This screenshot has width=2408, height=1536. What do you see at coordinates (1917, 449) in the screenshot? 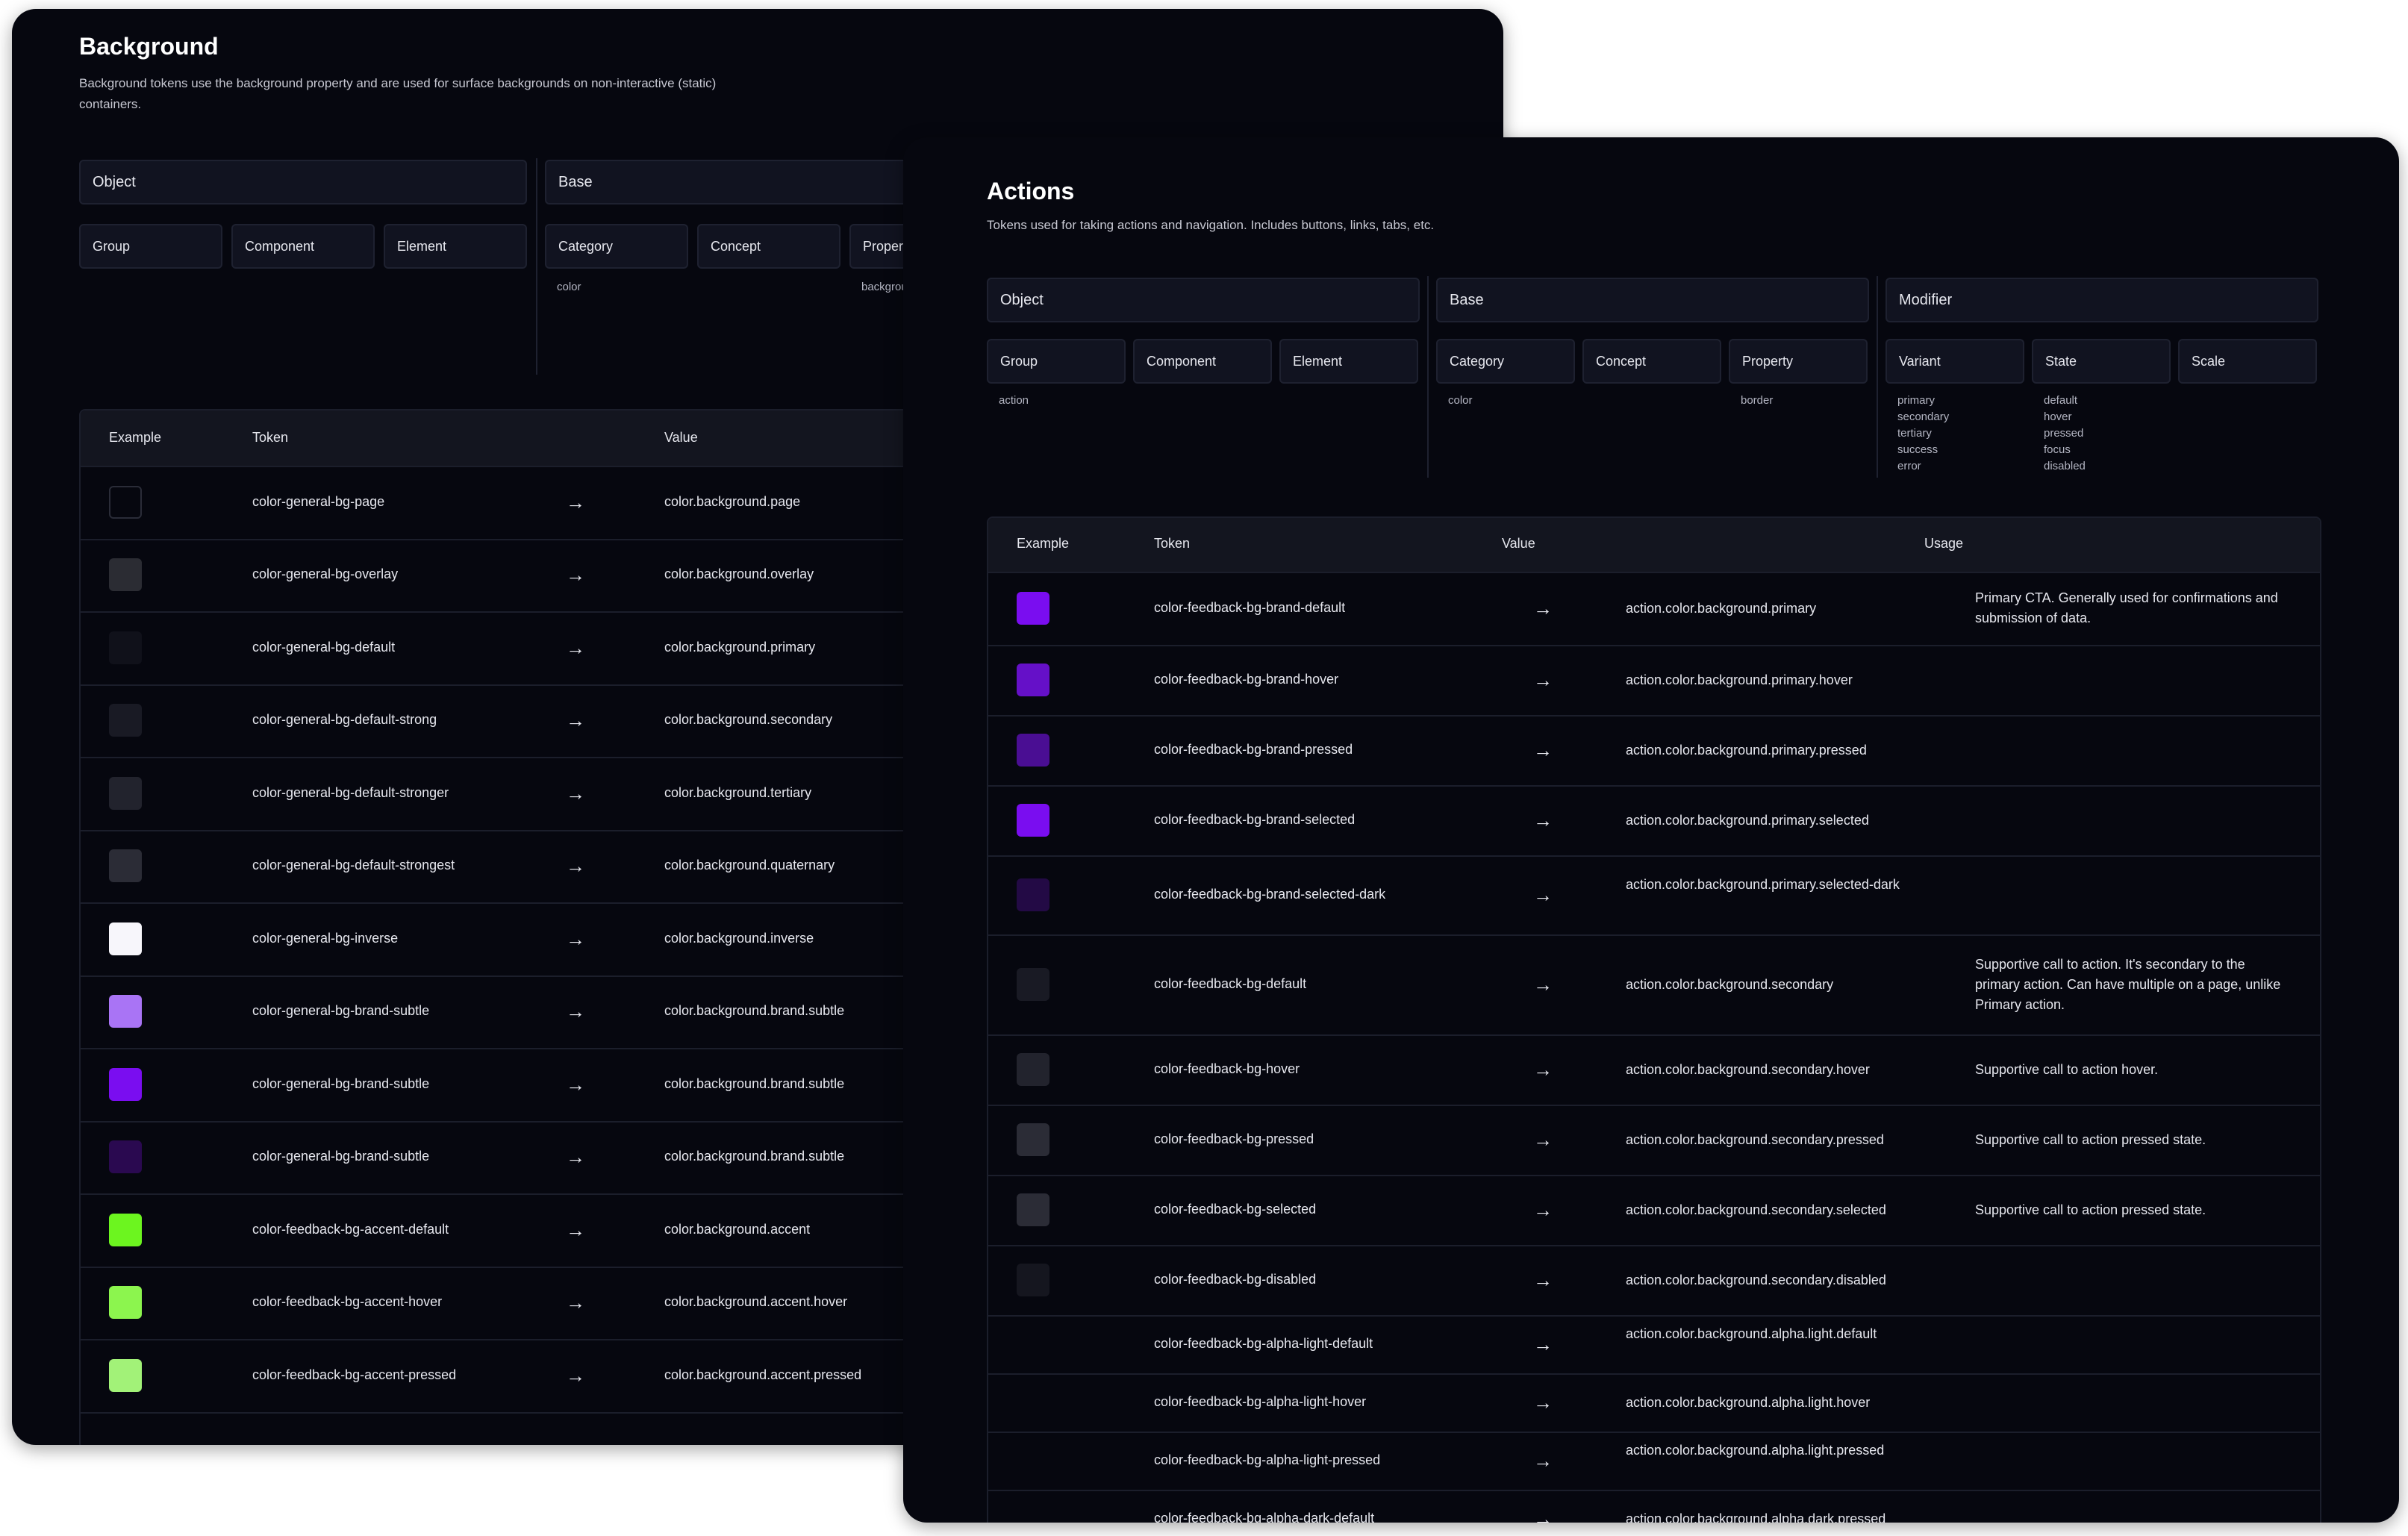
I see `variant-value: success` at bounding box center [1917, 449].